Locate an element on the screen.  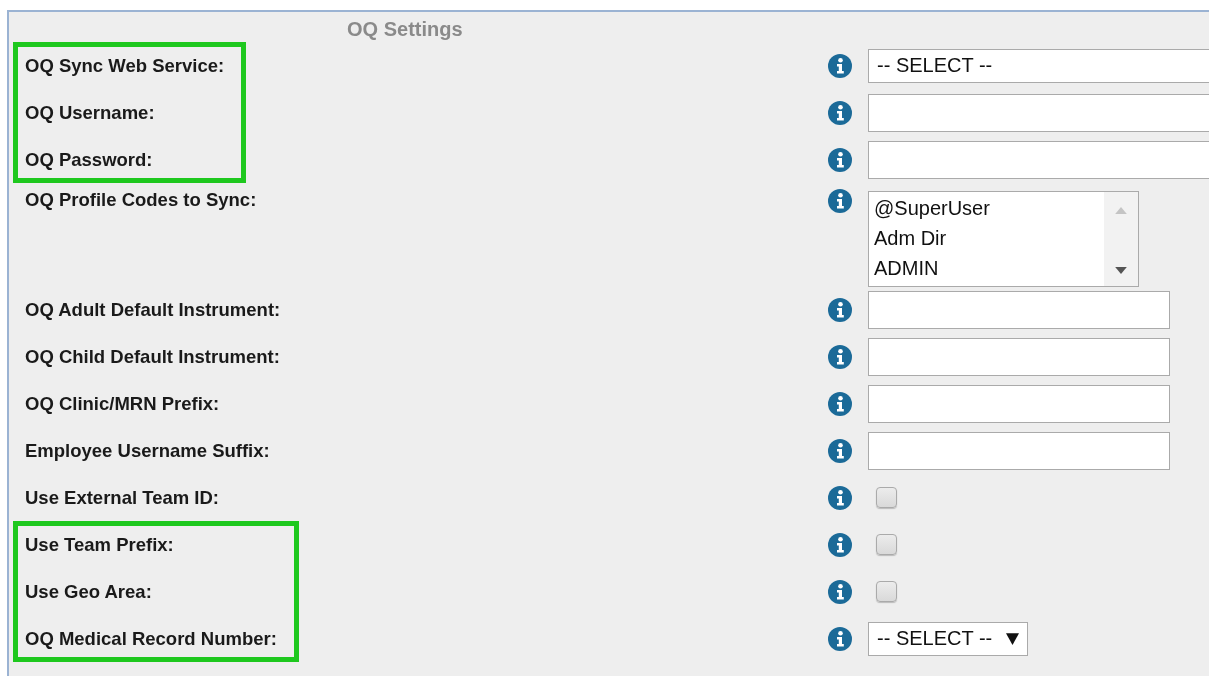
list-box: @SuperUser Adm Dir ADMIN is located at coordinates (1003, 239).